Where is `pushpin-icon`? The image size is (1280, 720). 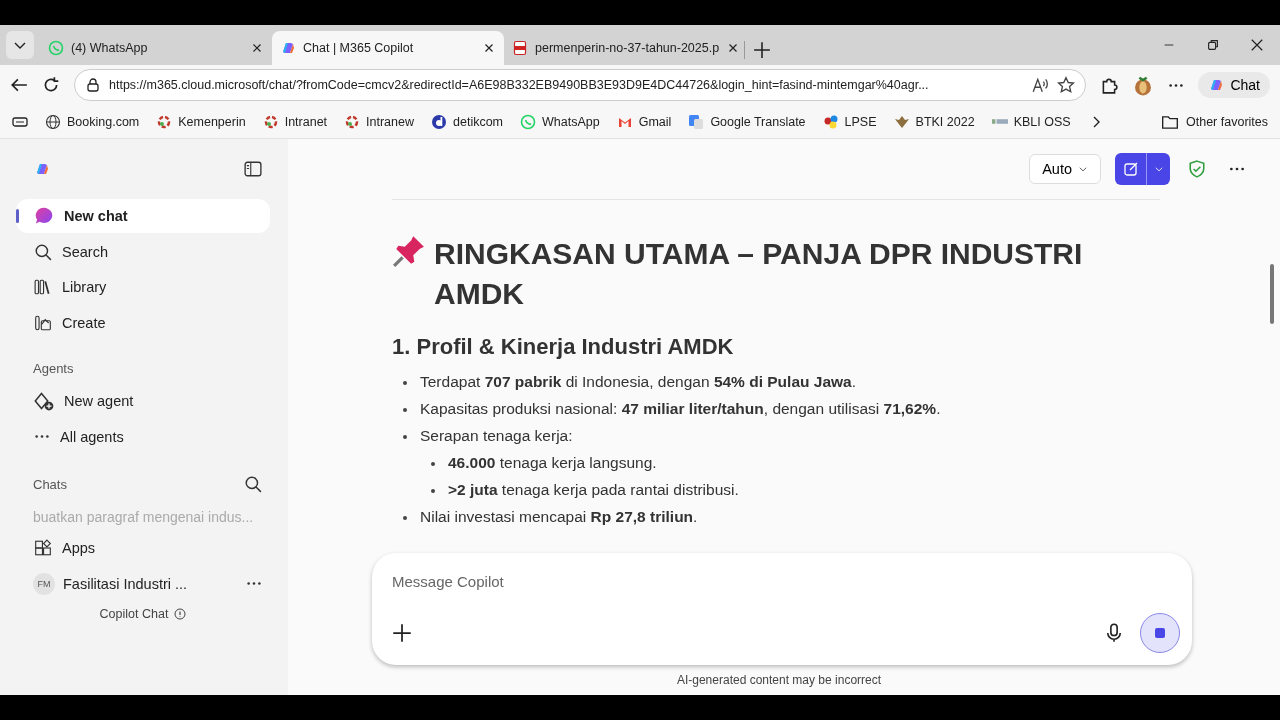 pushpin-icon is located at coordinates (409, 251).